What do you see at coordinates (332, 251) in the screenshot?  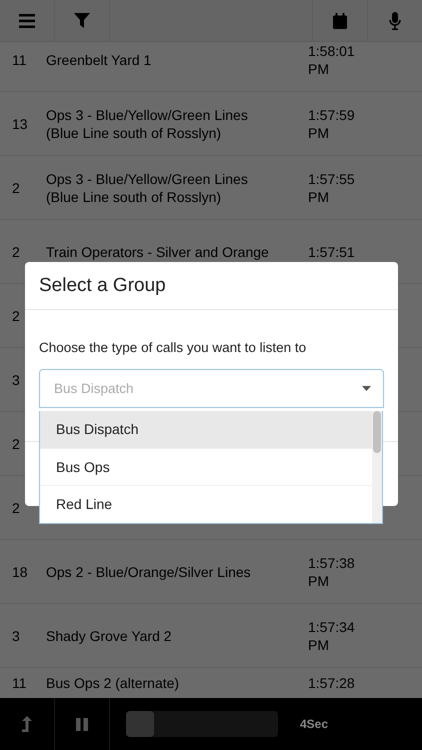 I see `call-time: 1:57:51` at bounding box center [332, 251].